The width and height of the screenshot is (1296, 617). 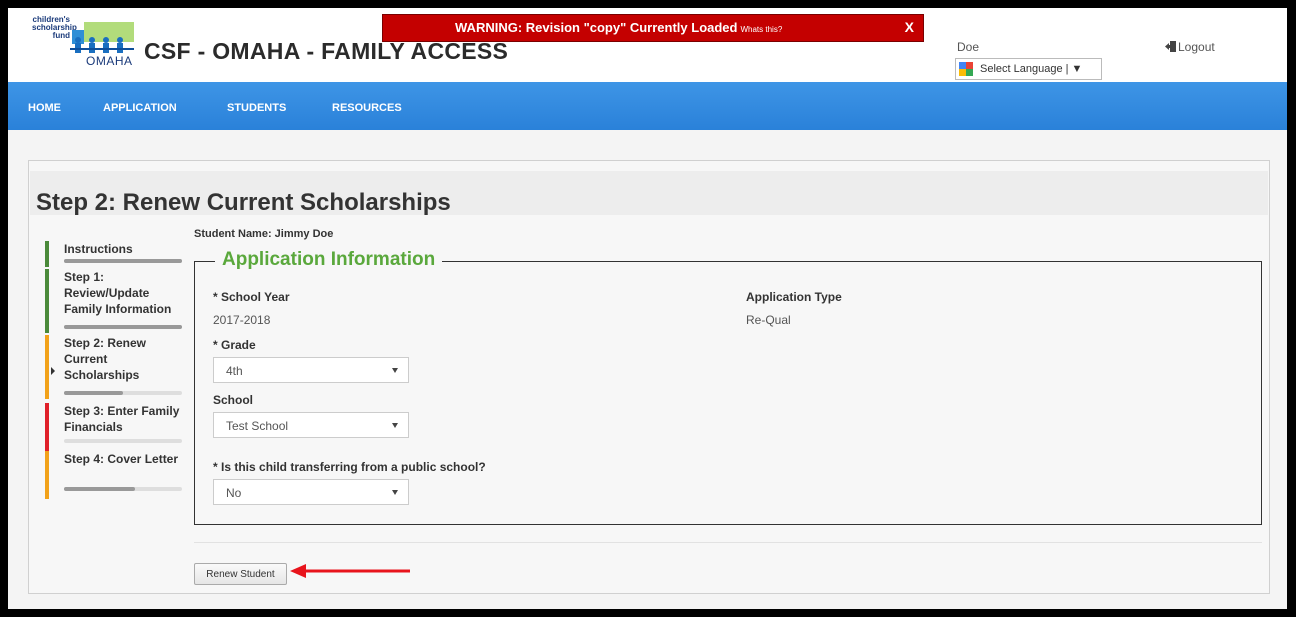 I want to click on sidebar-item-step-2: Step 2: Renew Current Scholarships, so click(x=115, y=367).